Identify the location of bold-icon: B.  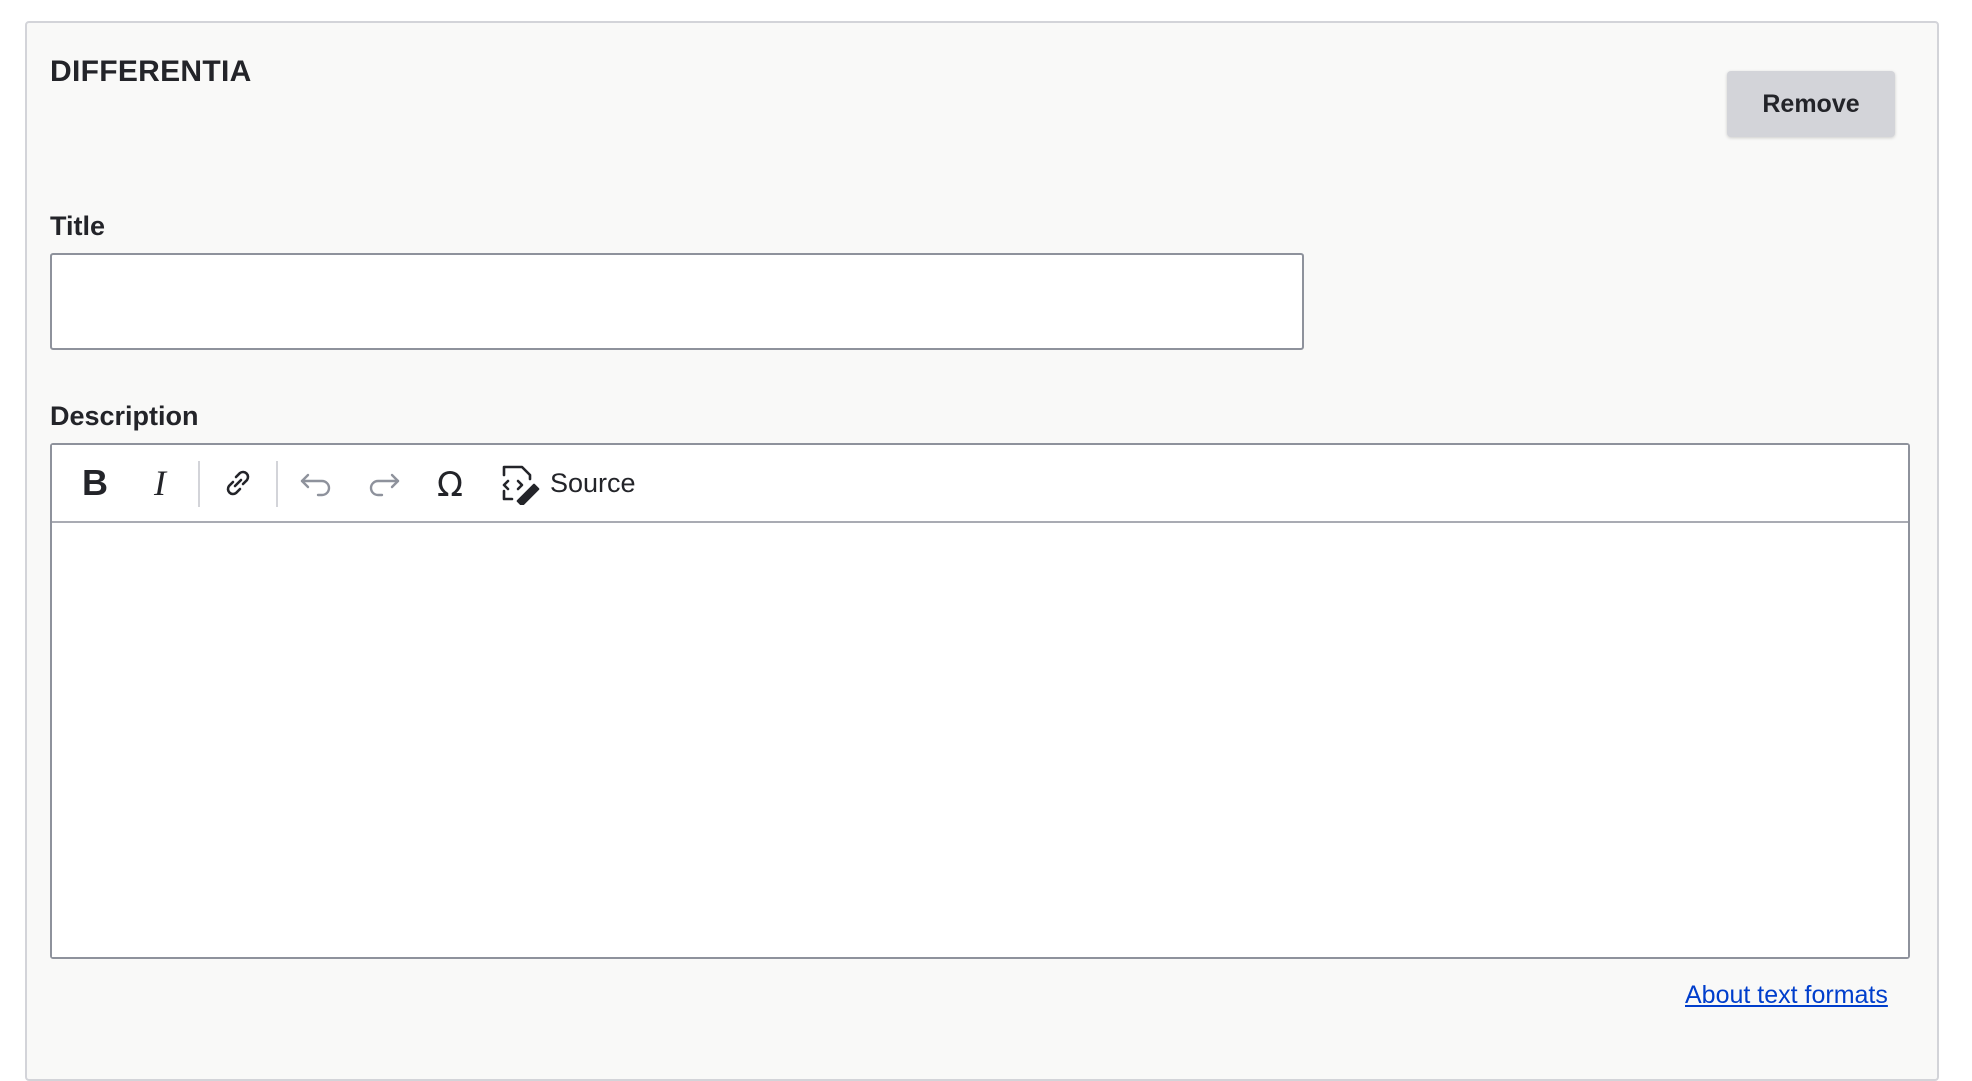
(95, 483).